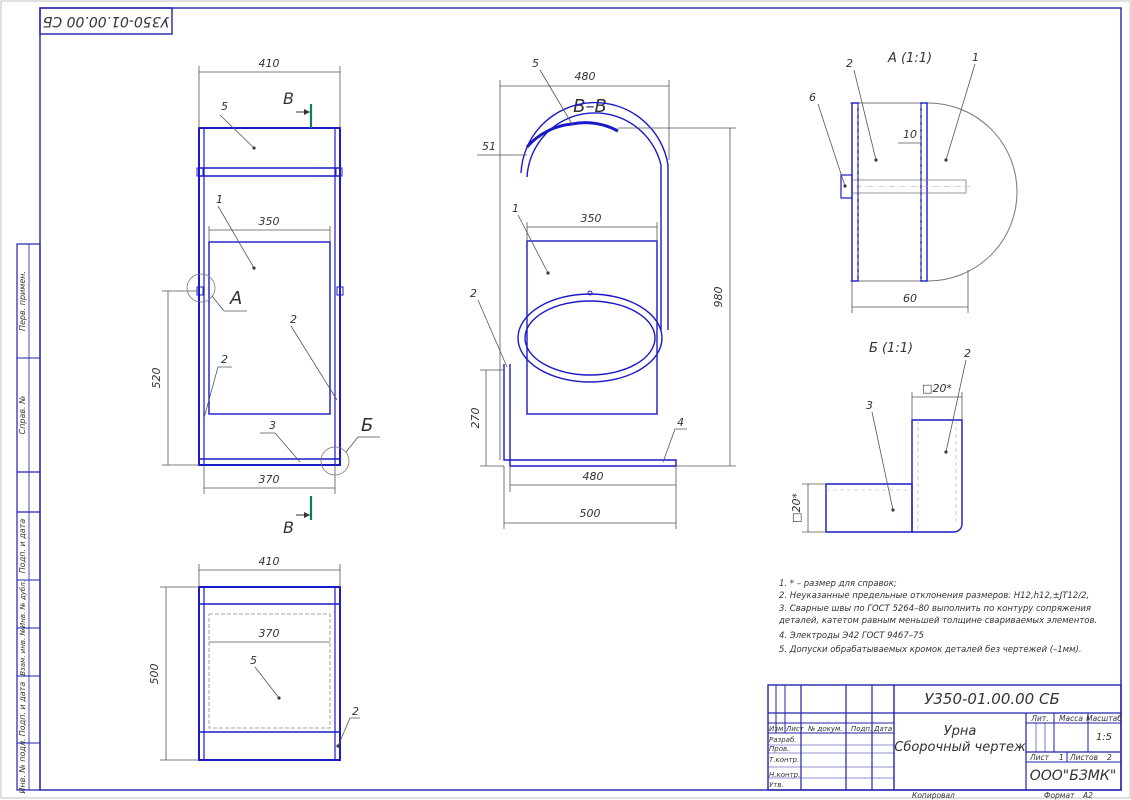  Describe the element at coordinates (1039, 757) in the screenshot. I see `sheet-label: Лист` at that location.